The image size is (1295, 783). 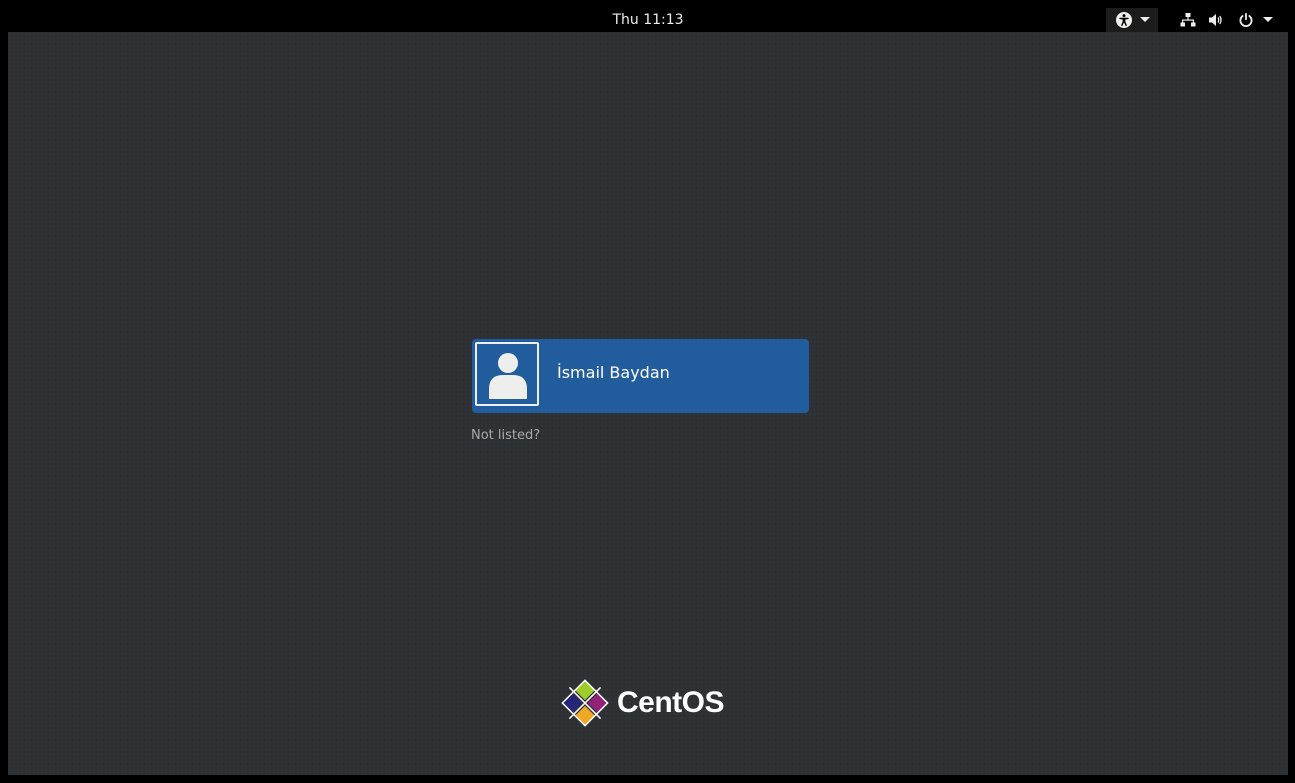 I want to click on centos-logo: CentOS, so click(x=651, y=703).